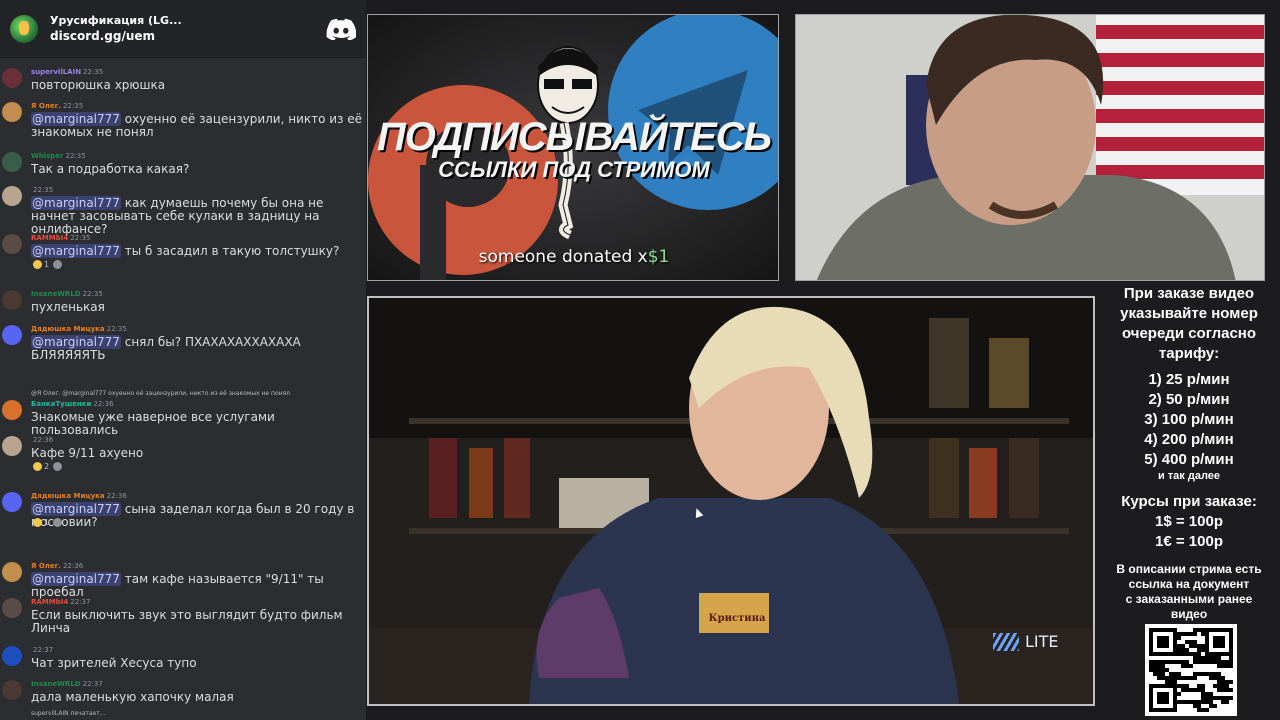  I want to click on qr-code, so click(1191, 670).